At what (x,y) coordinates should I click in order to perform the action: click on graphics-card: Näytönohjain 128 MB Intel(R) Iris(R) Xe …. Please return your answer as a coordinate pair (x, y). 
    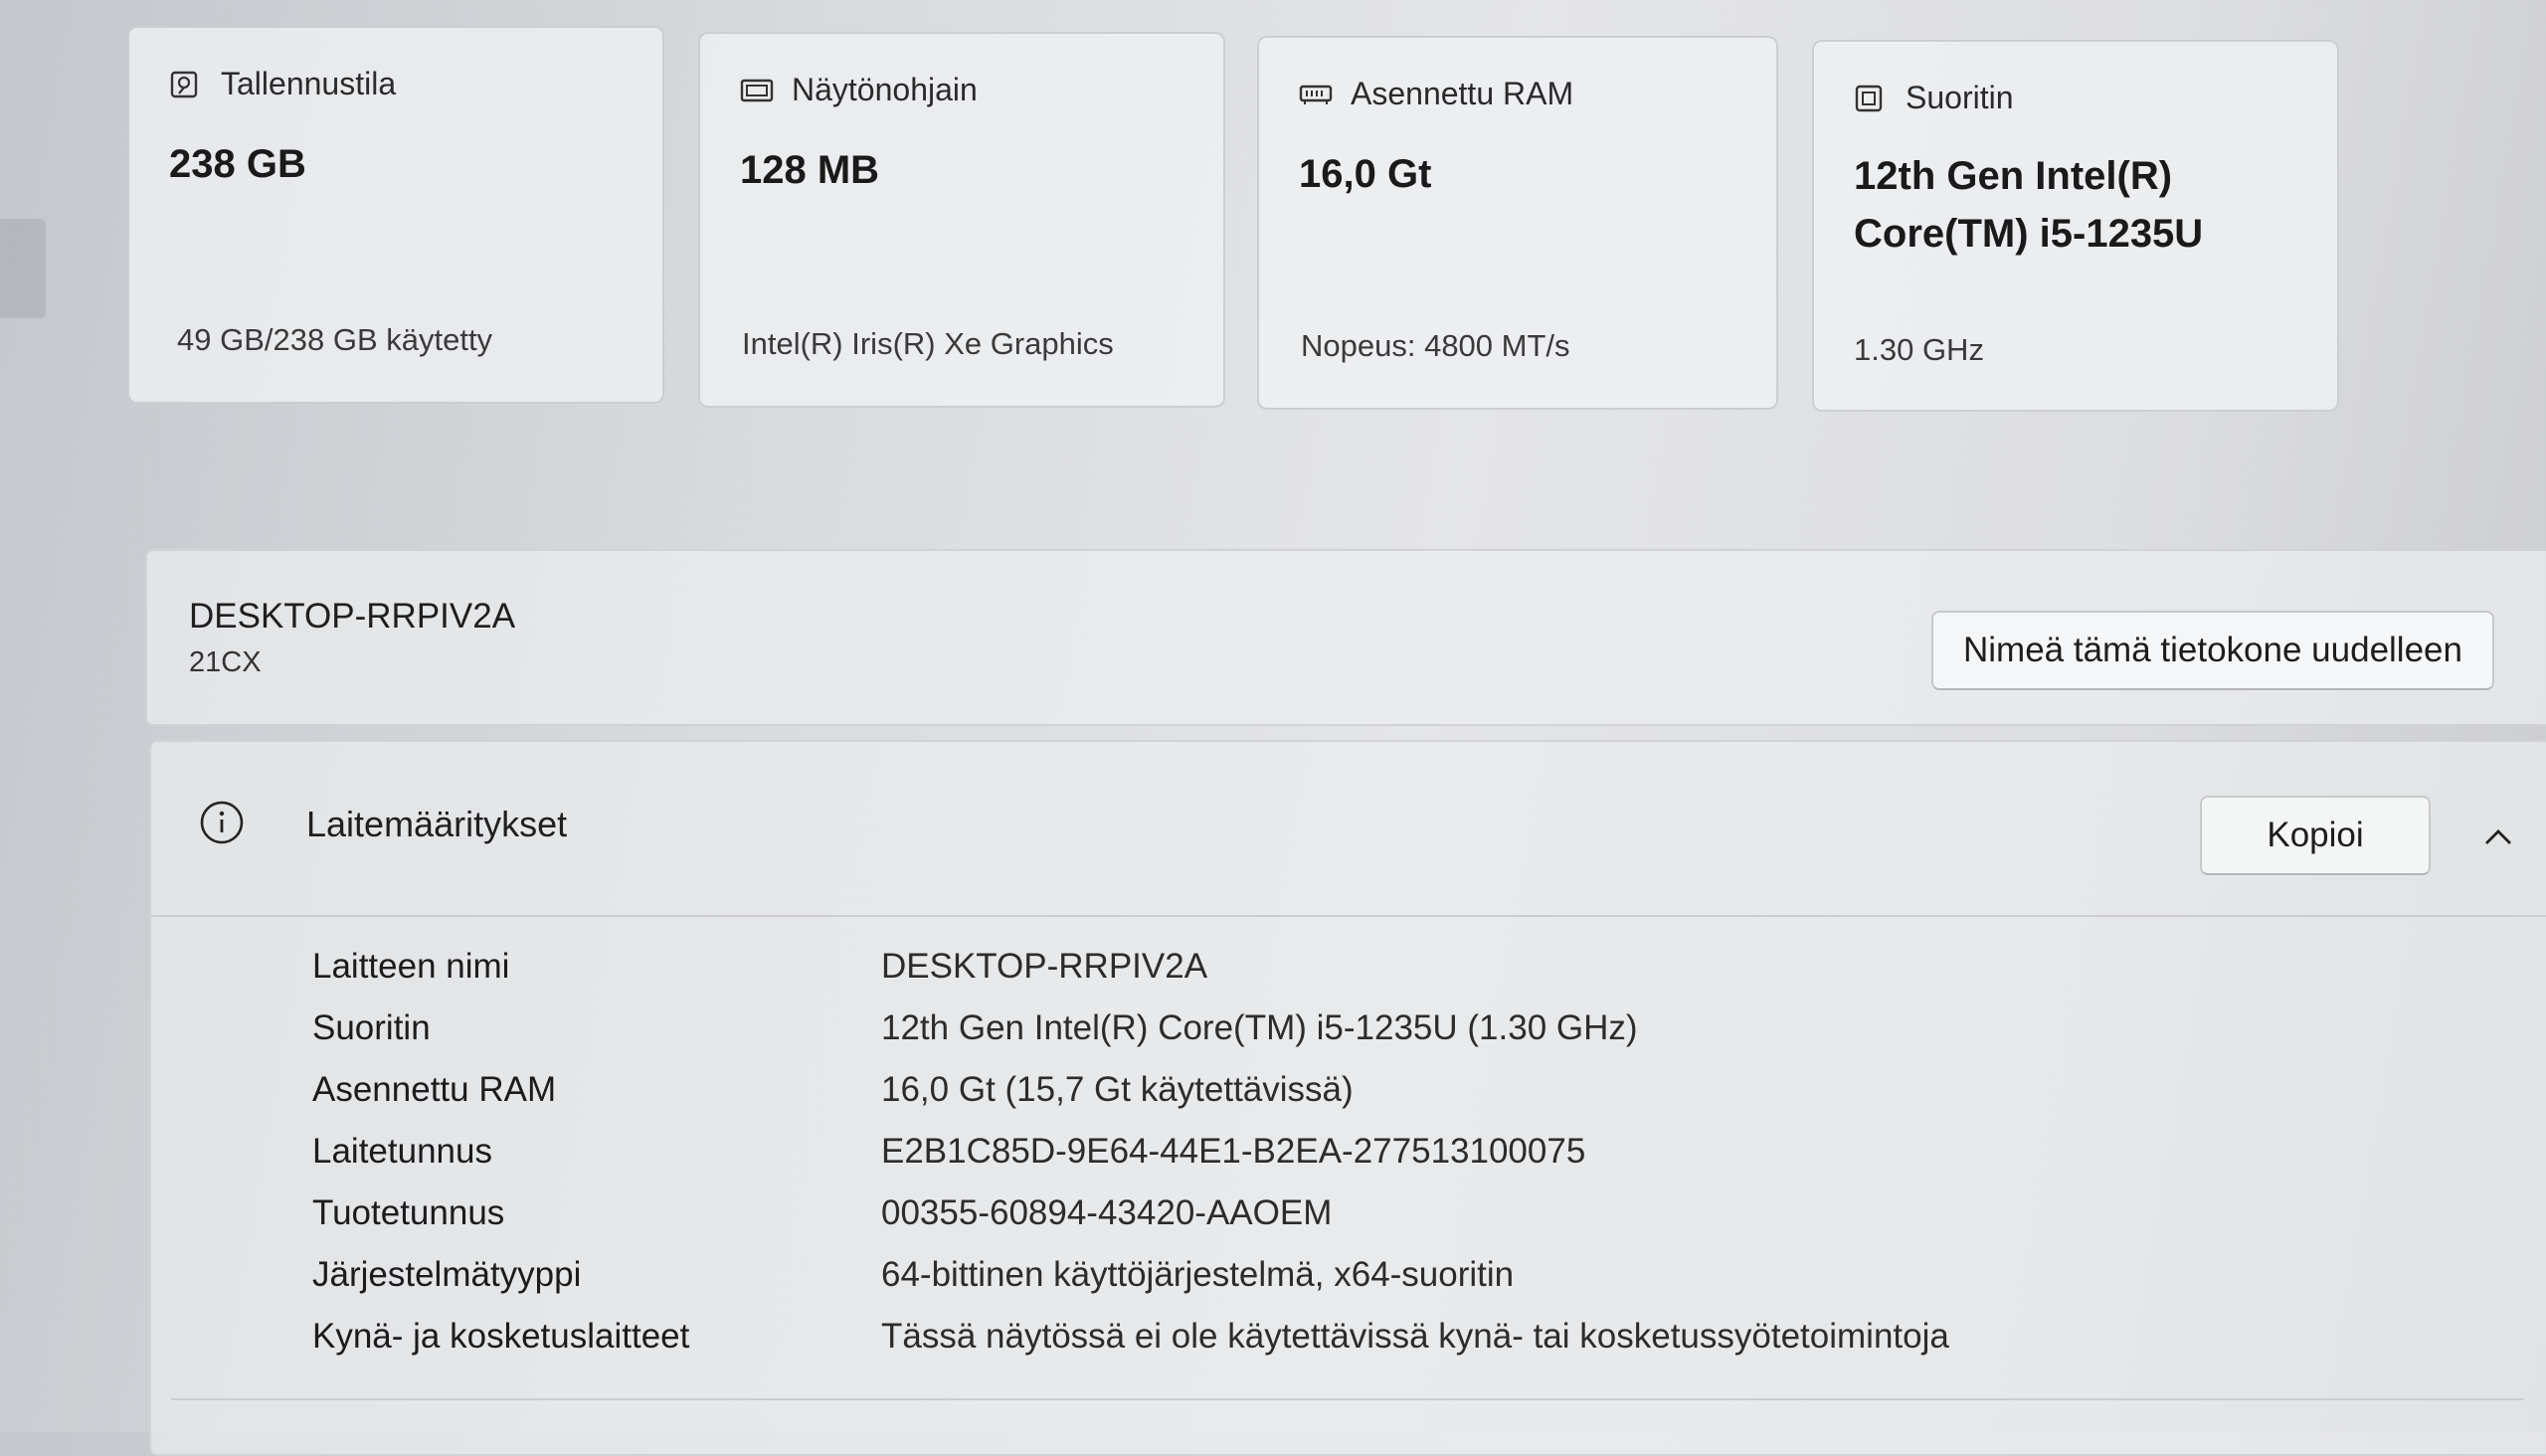
    Looking at the image, I should click on (961, 220).